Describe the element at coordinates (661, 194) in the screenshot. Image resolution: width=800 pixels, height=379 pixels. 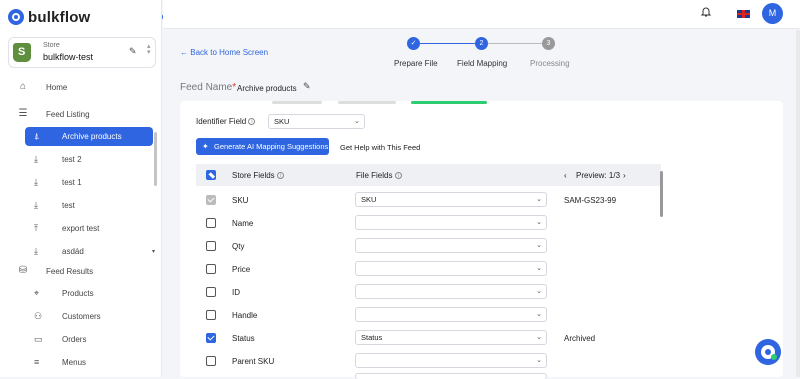
I see `table-scrollbar` at that location.